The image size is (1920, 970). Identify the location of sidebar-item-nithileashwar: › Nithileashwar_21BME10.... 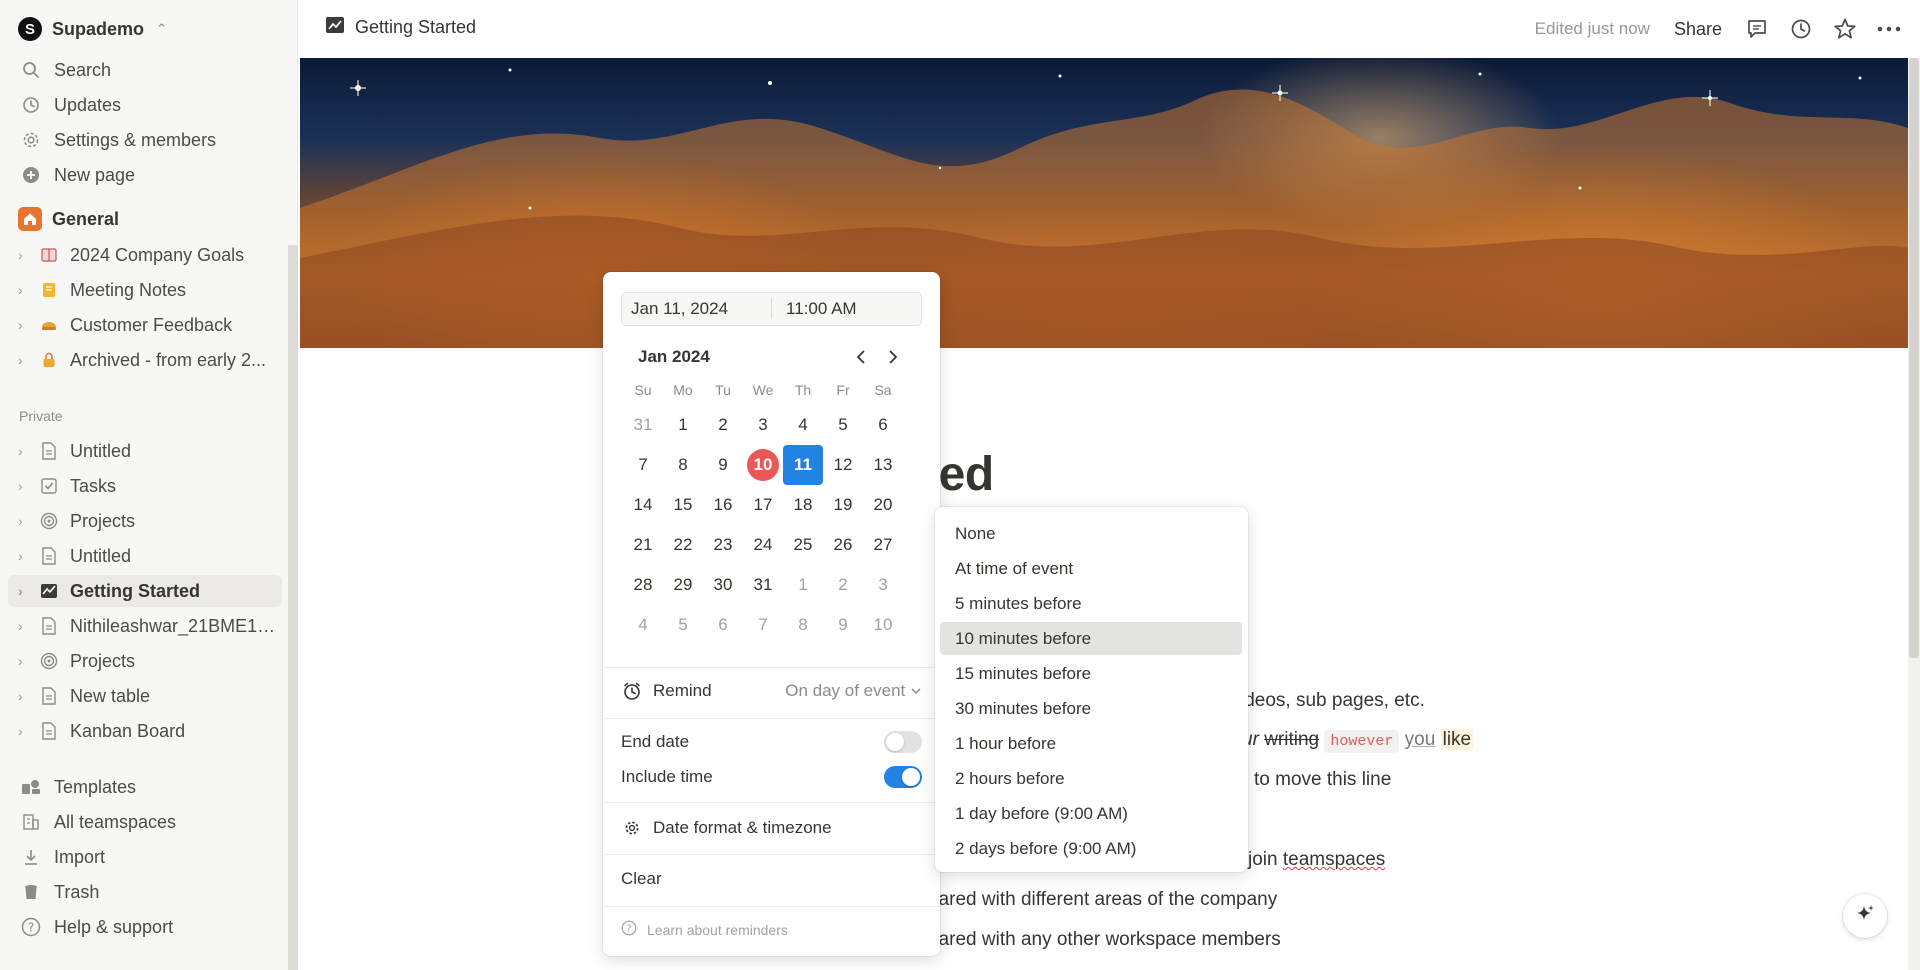
(145, 626).